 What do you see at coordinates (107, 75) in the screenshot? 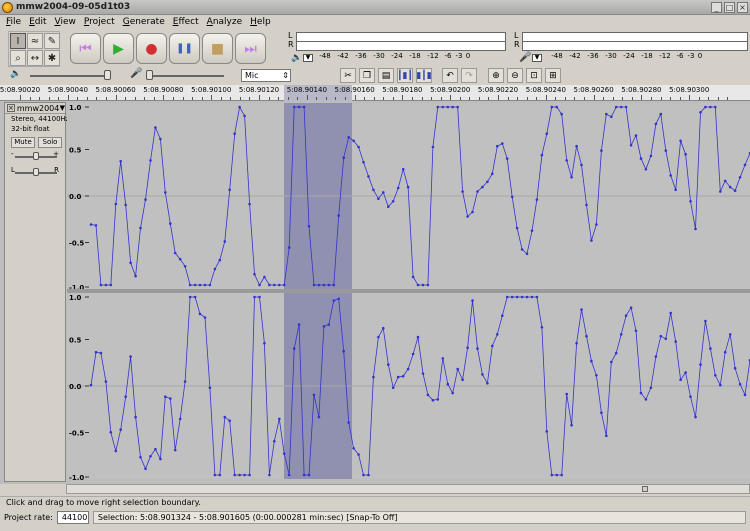
I see `output-volume-slider` at bounding box center [107, 75].